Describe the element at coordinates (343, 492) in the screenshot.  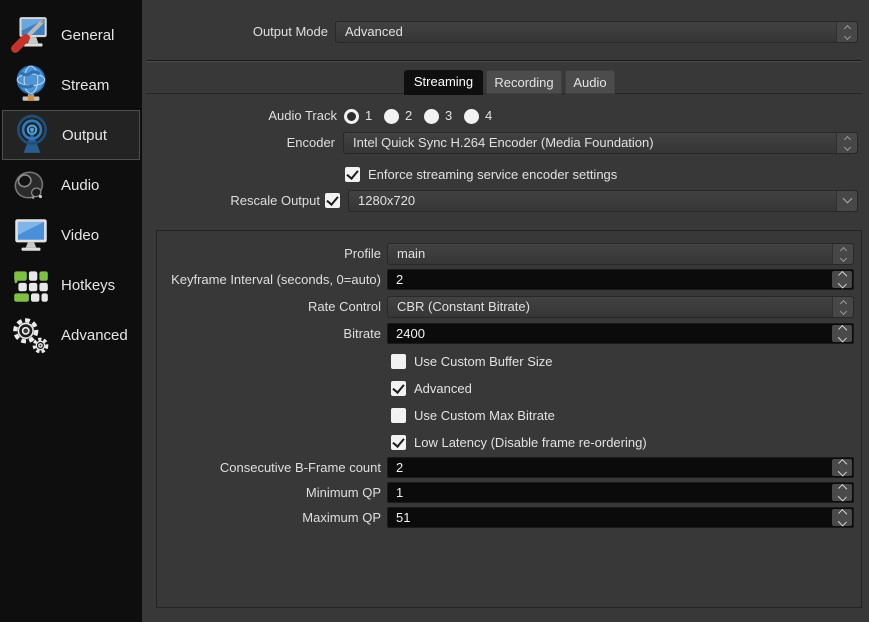
I see `min-qp-label: Minimum QP` at that location.